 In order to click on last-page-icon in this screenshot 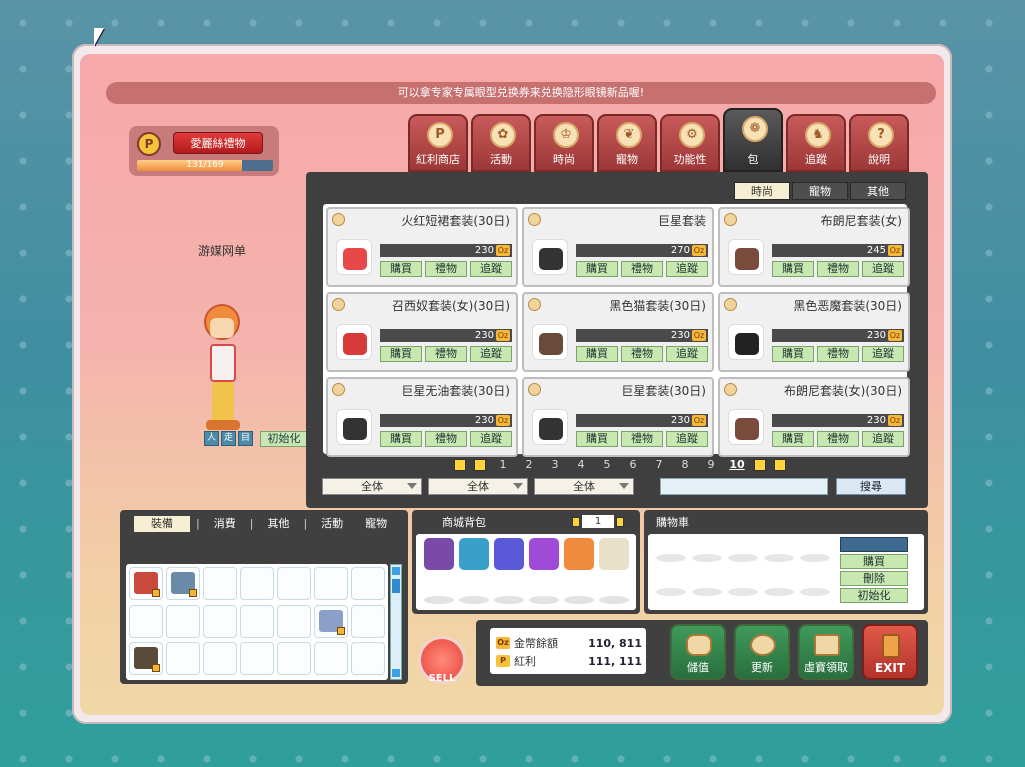, I will do `click(780, 464)`.